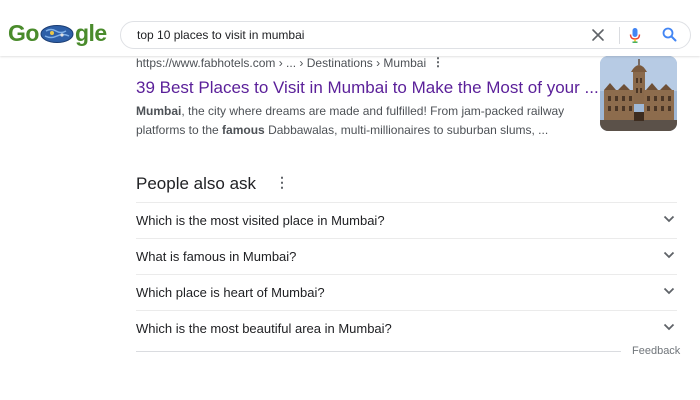 The width and height of the screenshot is (700, 400). Describe the element at coordinates (406, 256) in the screenshot. I see `paa-question: What is famous in Mumbai?` at that location.